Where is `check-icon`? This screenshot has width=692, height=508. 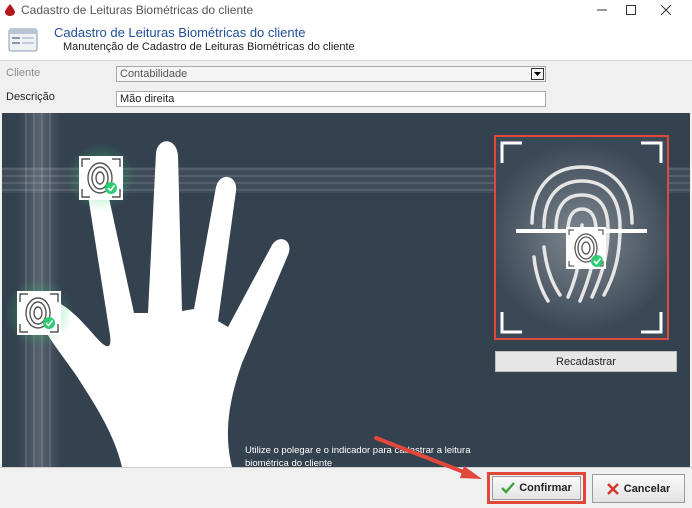
check-icon is located at coordinates (508, 488).